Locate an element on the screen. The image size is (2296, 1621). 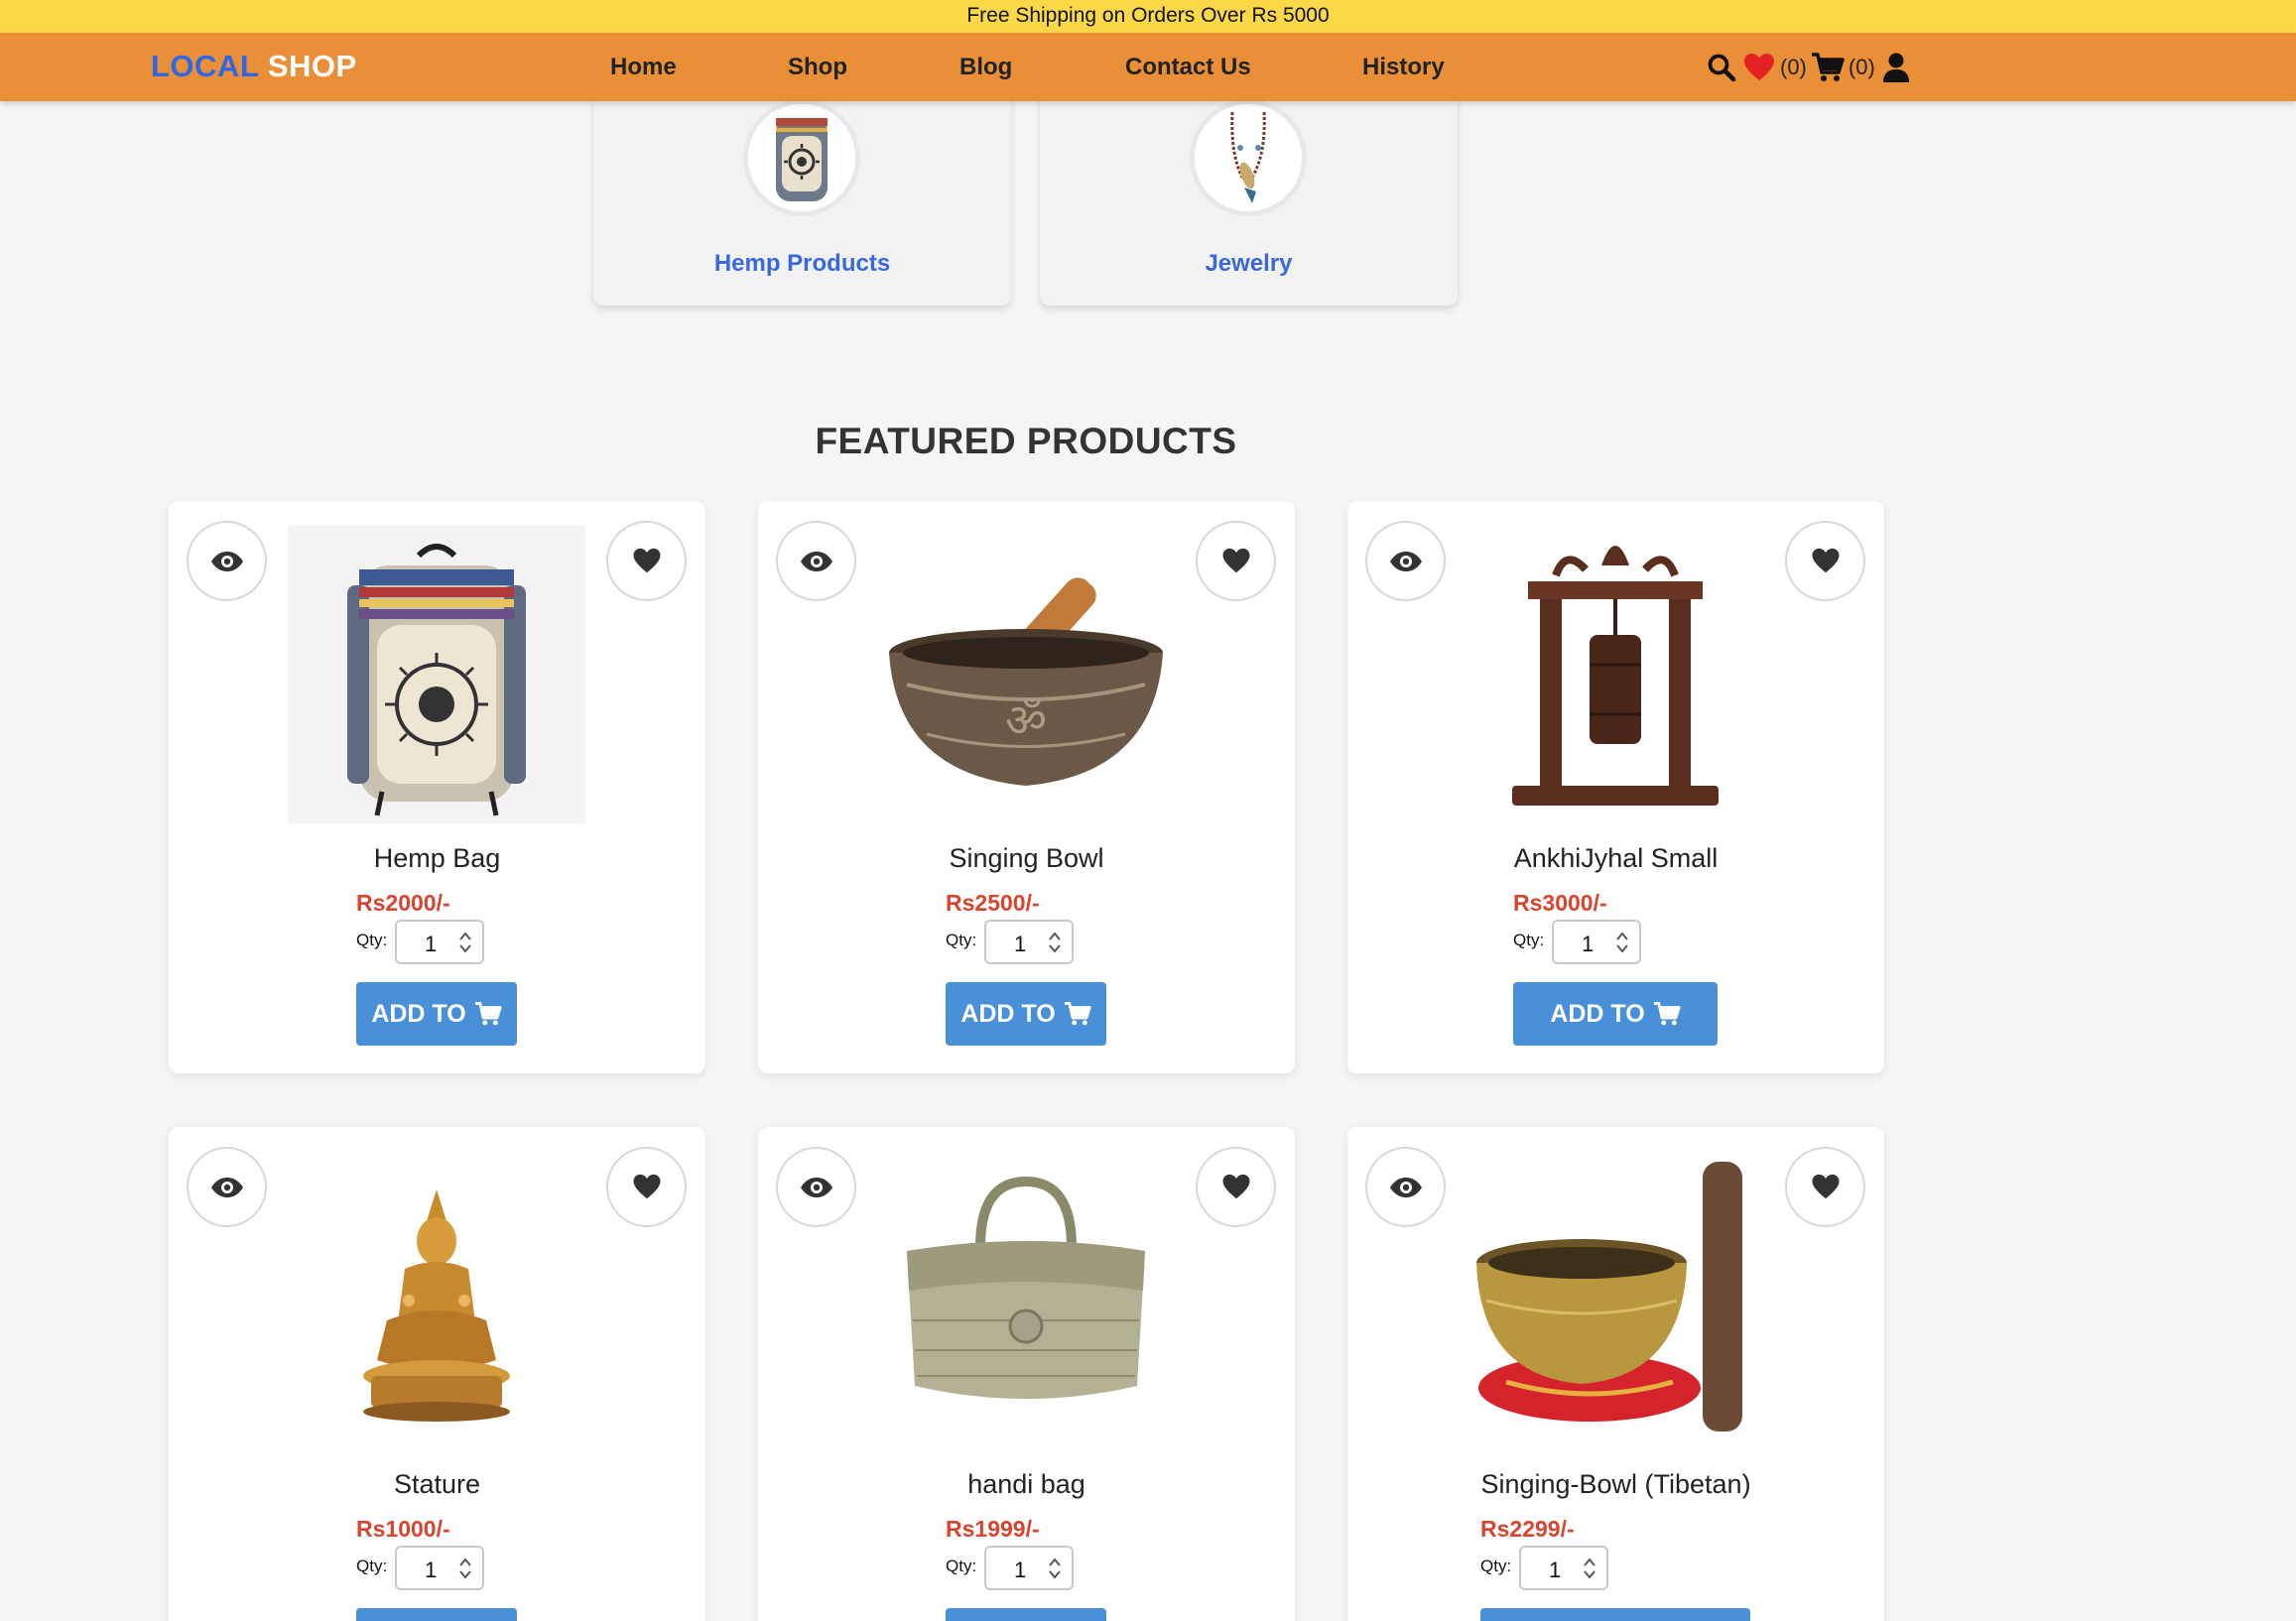
promo-banner: Free Shipping on Orders Over Rs 5000 is located at coordinates (1148, 16).